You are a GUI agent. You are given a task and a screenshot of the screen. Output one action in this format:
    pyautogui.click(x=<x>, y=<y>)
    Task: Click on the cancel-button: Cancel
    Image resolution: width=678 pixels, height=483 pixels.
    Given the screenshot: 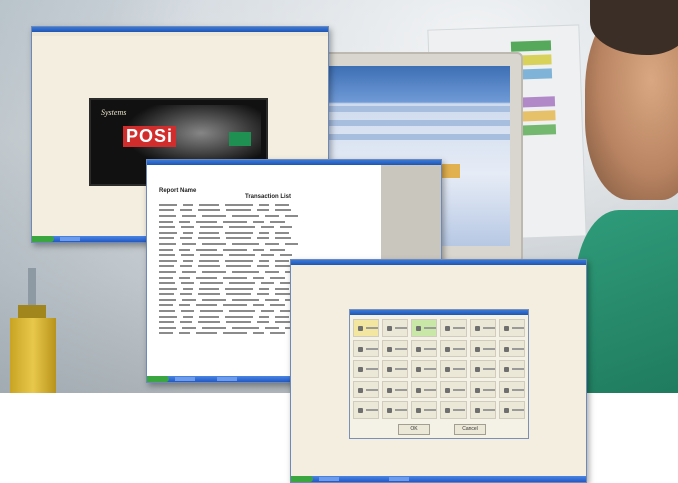 What is the action you would take?
    pyautogui.click(x=470, y=429)
    